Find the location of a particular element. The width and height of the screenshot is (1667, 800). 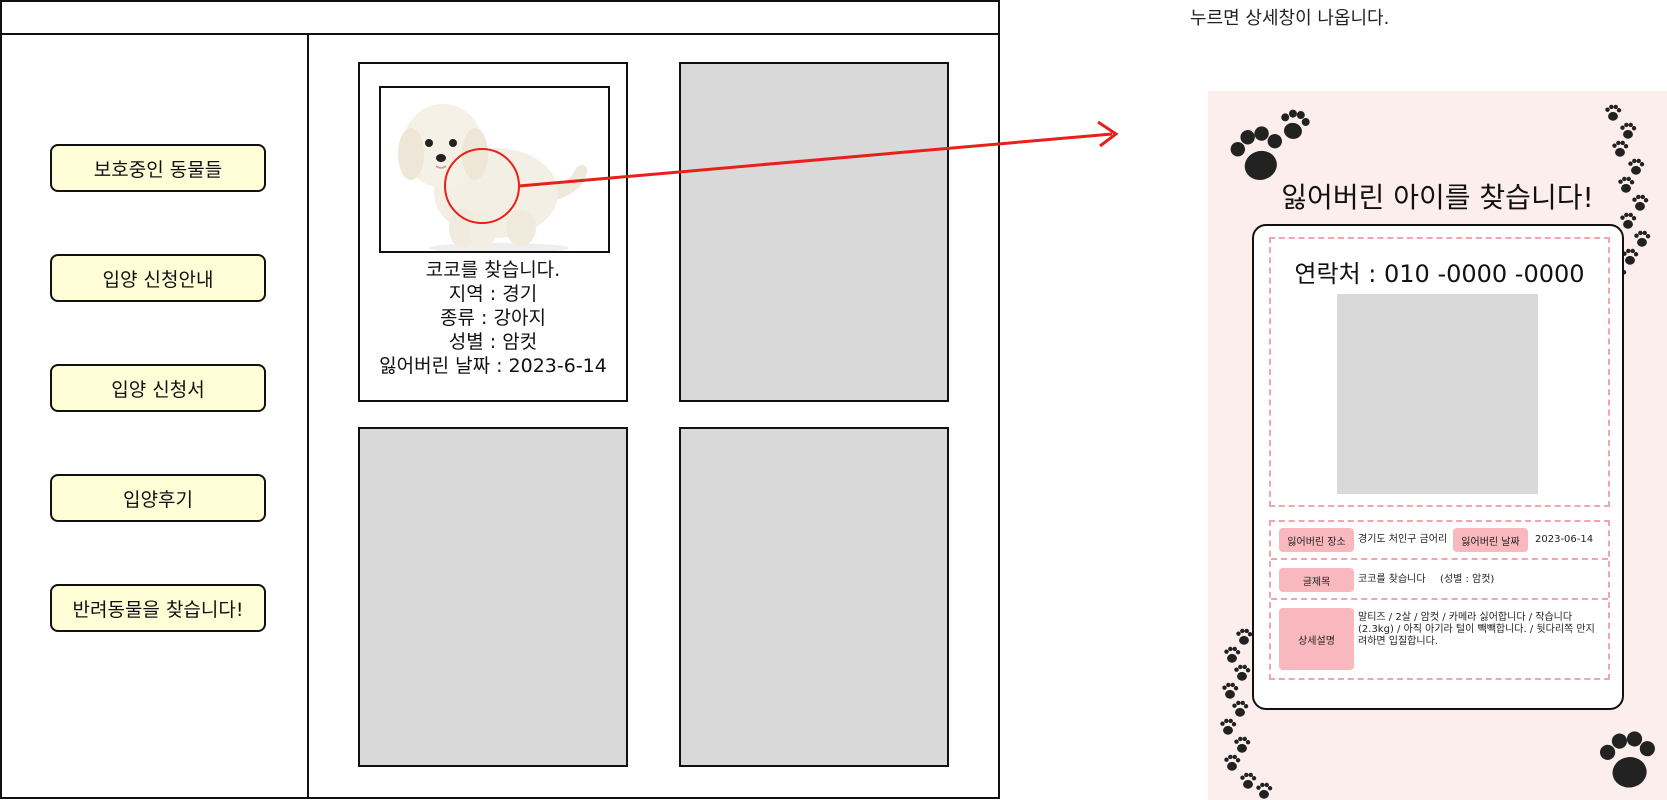

lost-date-label: 잃어버린 날짜 is located at coordinates (1490, 540).